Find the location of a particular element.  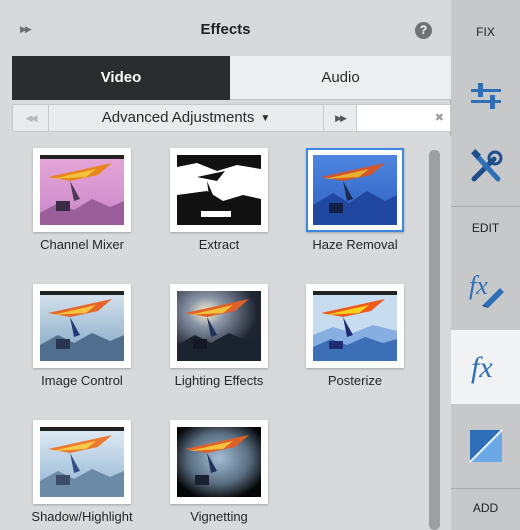

effect-extract: Extract is located at coordinates (219, 196).